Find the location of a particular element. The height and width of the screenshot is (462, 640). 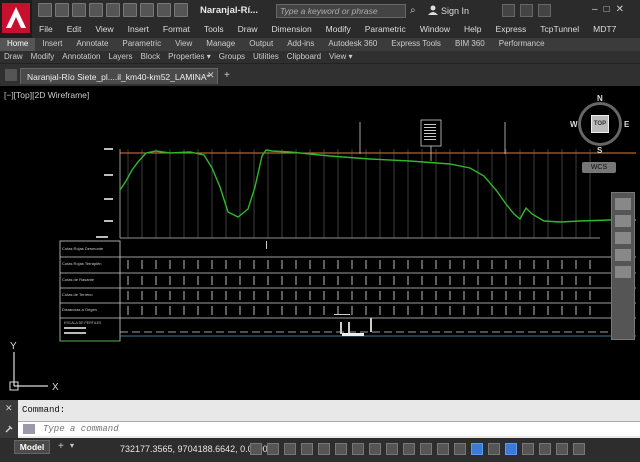

polar-icon is located at coordinates (307, 449).